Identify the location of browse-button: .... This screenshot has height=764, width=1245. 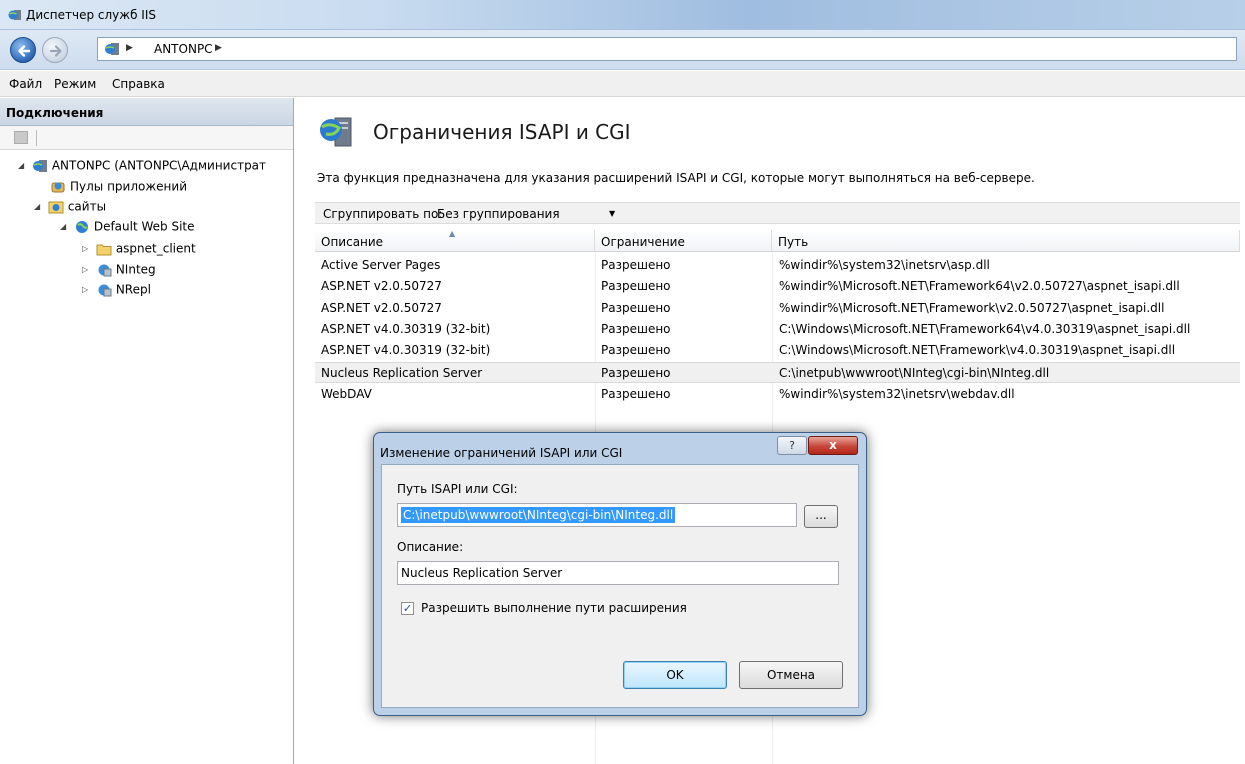
(821, 516).